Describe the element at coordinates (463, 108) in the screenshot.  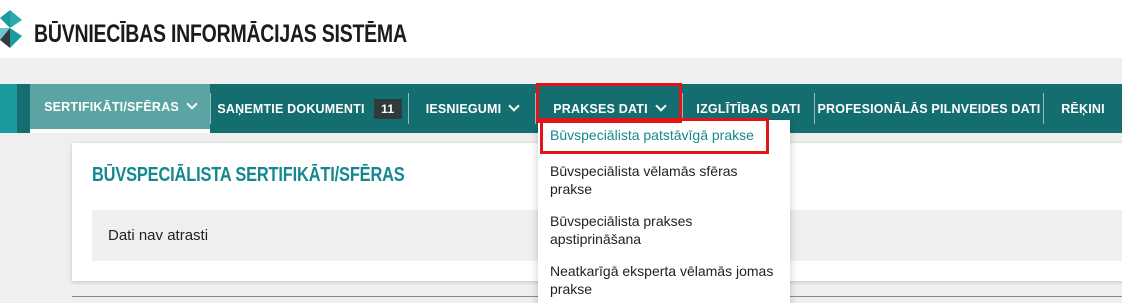
I see `nav-item-label: IESNIEGUMI` at that location.